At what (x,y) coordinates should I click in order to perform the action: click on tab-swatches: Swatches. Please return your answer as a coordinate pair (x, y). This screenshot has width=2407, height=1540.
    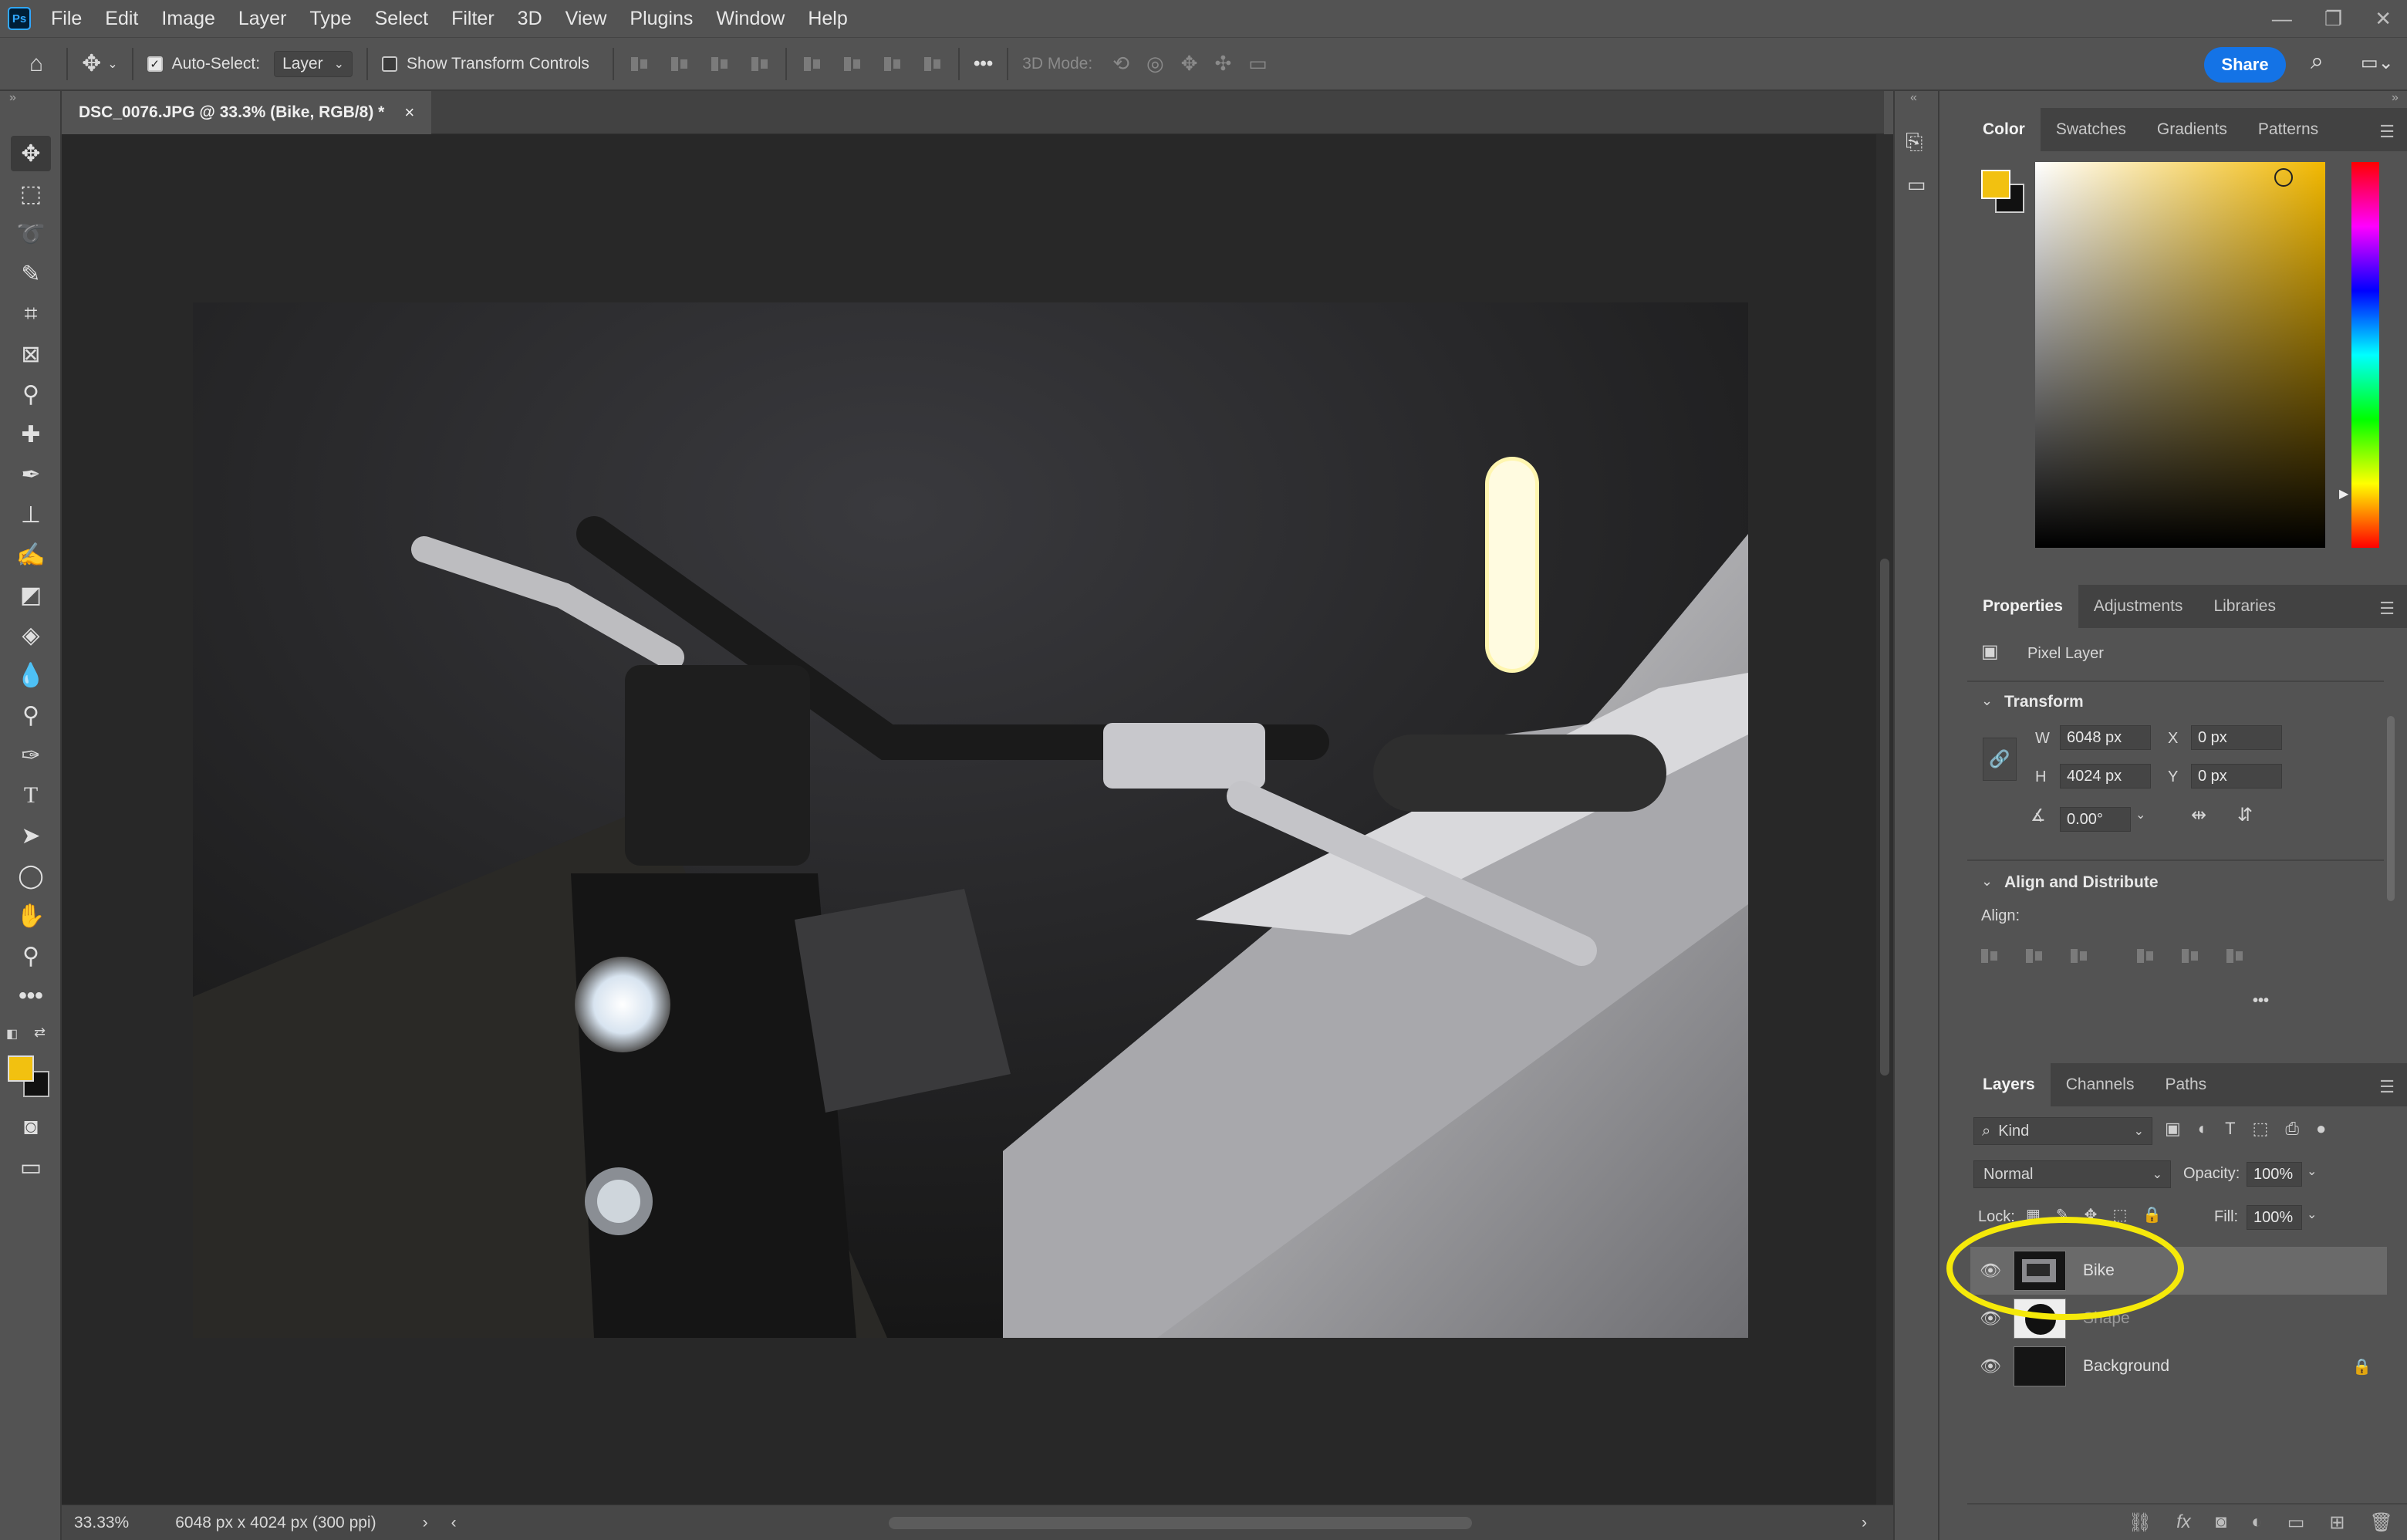
    Looking at the image, I should click on (2091, 130).